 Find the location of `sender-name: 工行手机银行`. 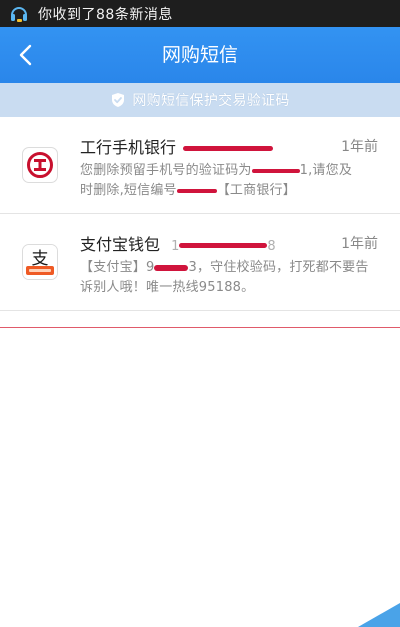

sender-name: 工行手机银行 is located at coordinates (177, 146).